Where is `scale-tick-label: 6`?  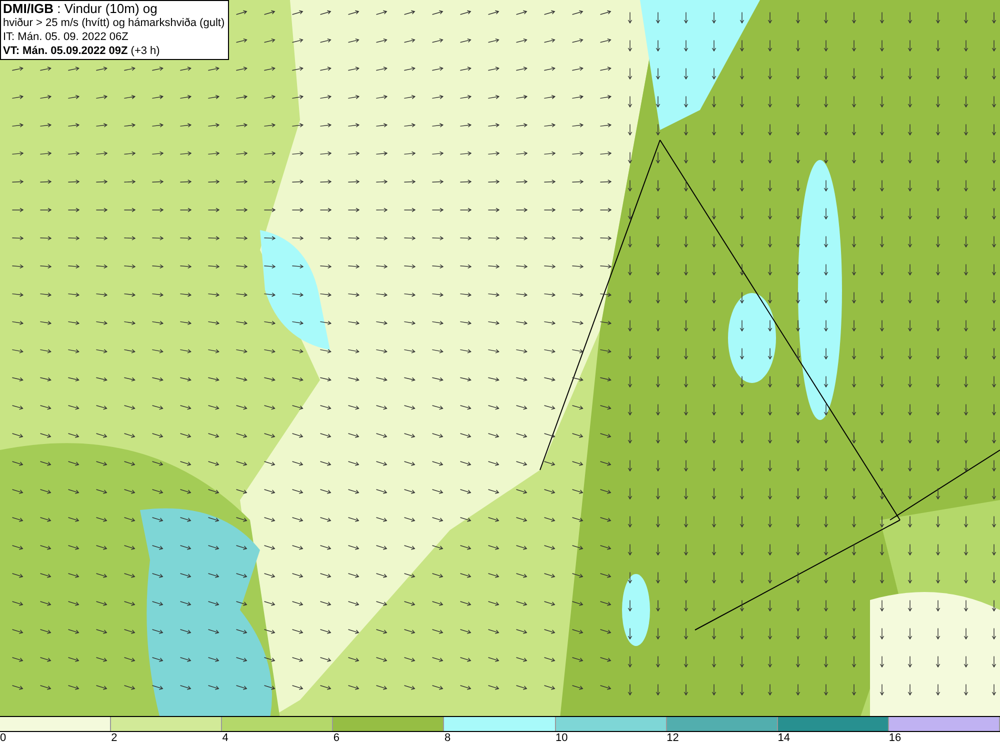 scale-tick-label: 6 is located at coordinates (336, 738).